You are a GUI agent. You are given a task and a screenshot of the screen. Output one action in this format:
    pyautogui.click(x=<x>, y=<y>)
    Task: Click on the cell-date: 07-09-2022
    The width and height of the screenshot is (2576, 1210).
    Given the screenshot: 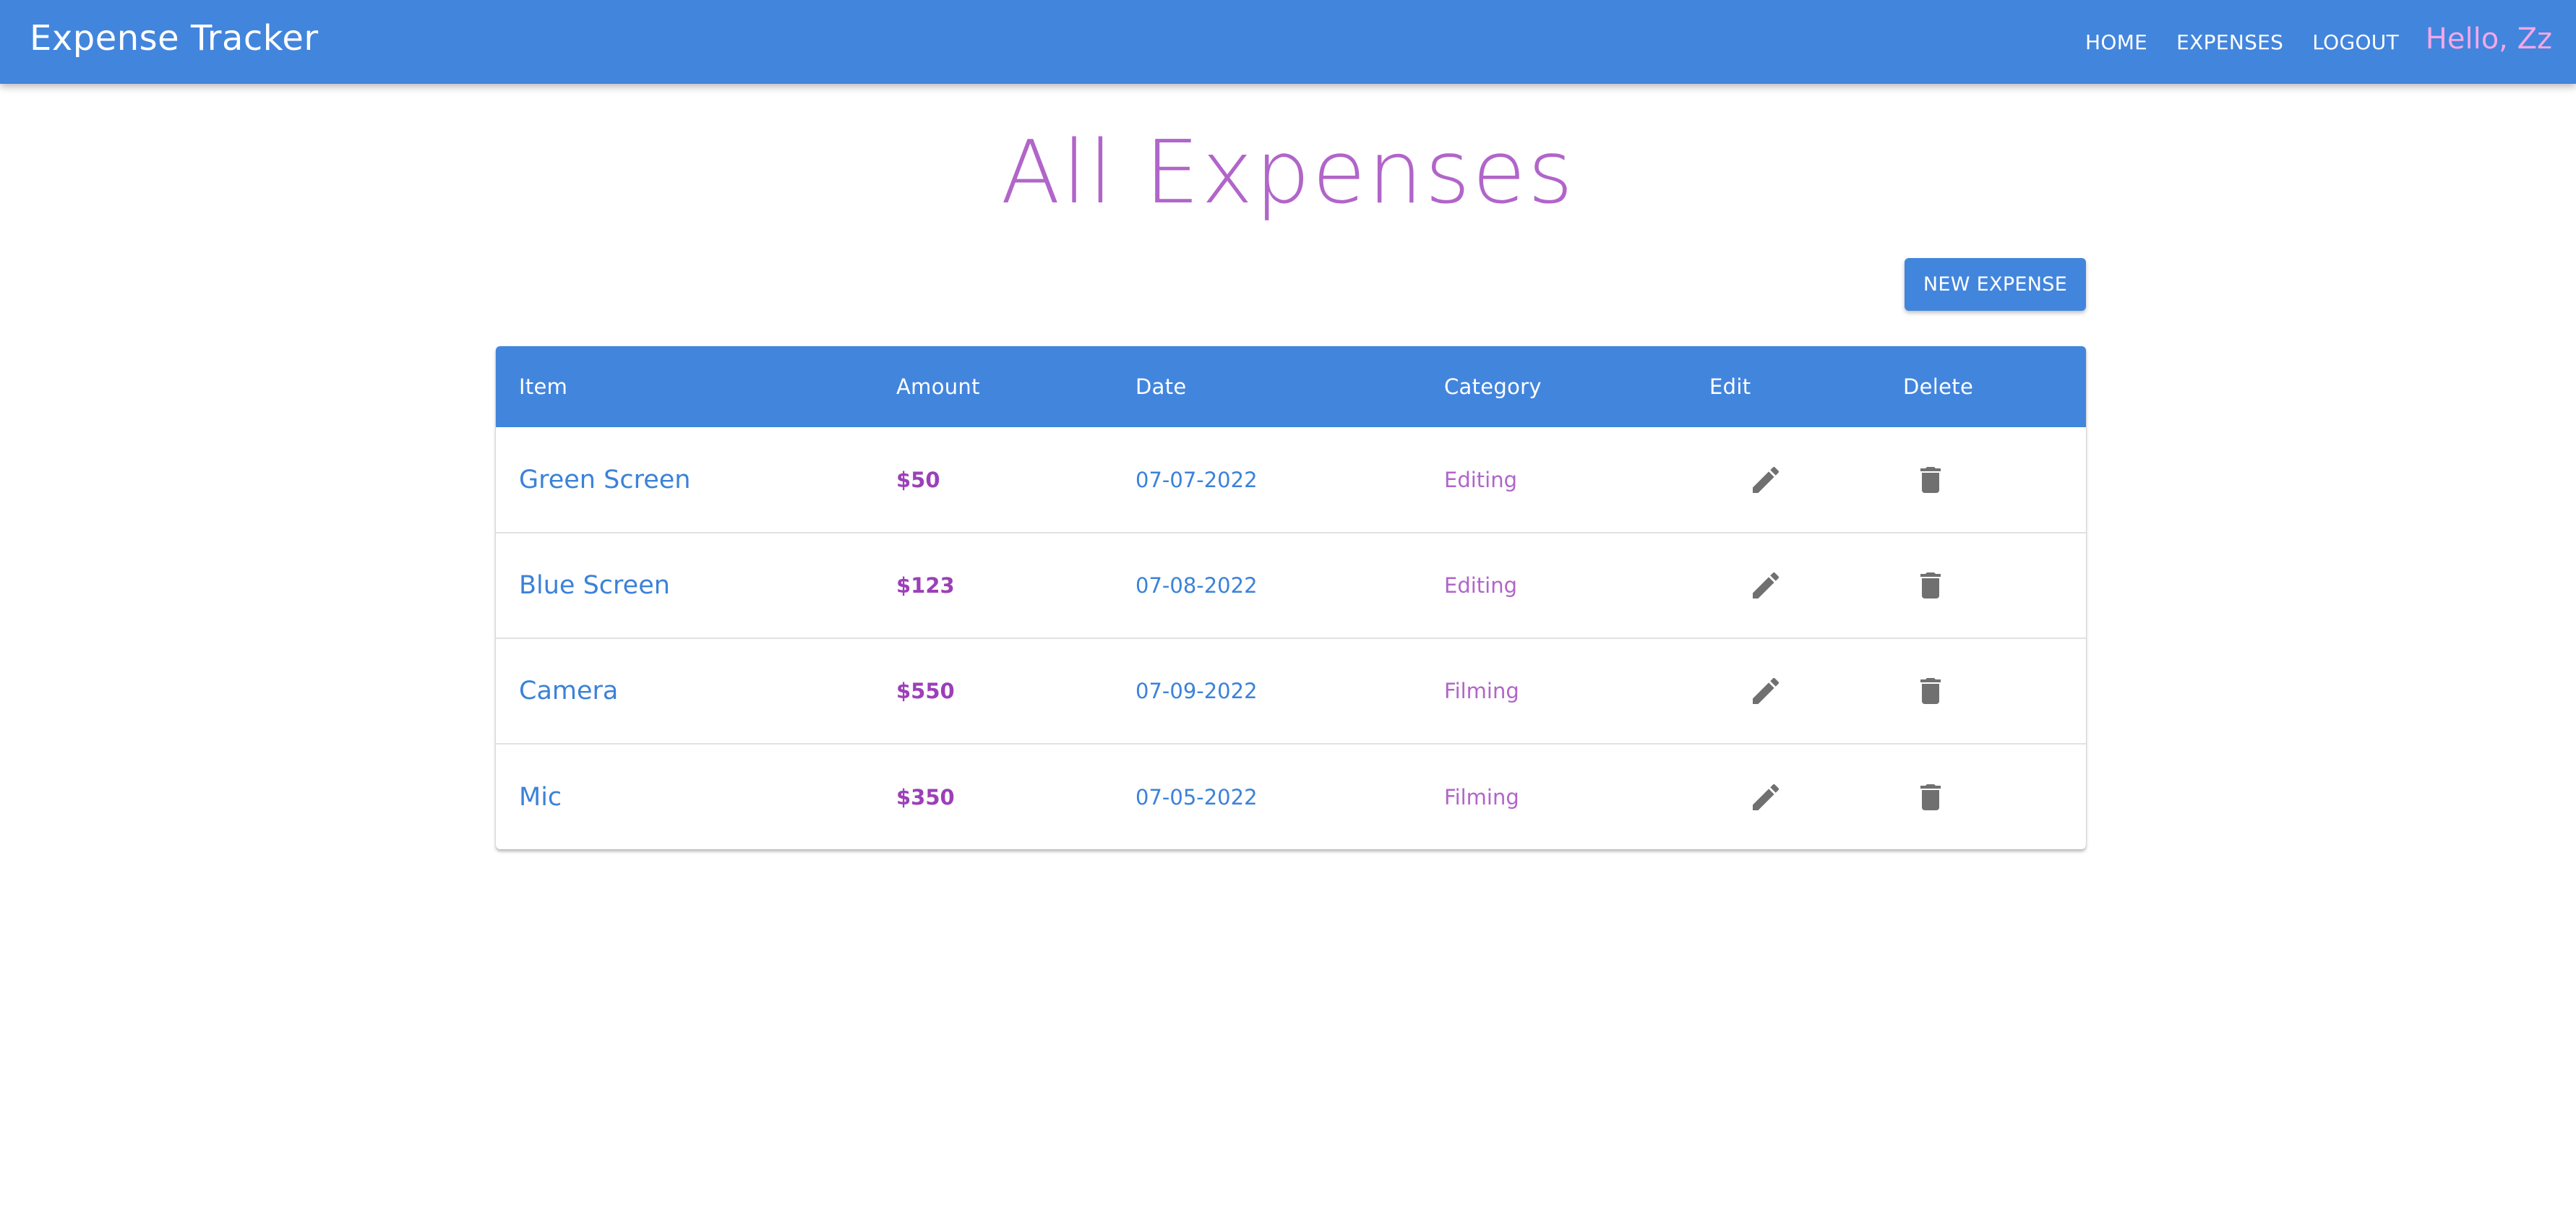 What is the action you would take?
    pyautogui.click(x=1196, y=691)
    